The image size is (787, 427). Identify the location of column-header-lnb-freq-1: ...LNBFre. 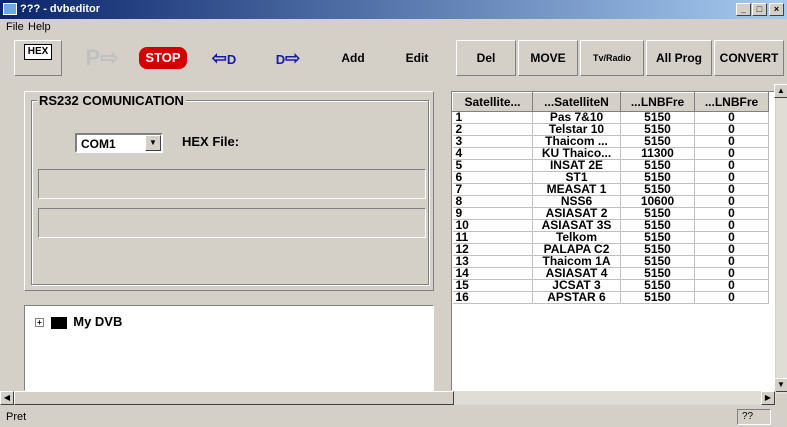
(657, 102).